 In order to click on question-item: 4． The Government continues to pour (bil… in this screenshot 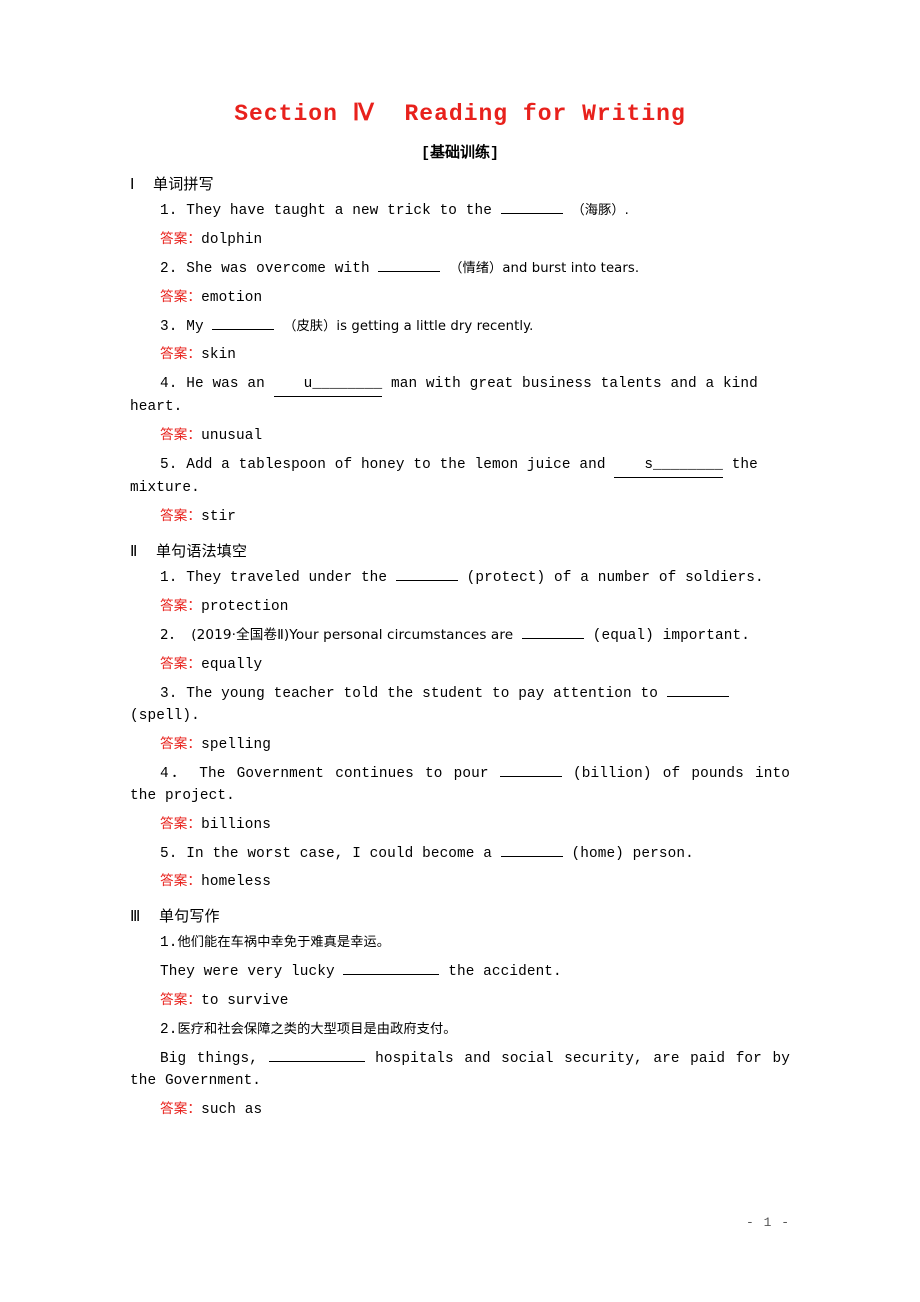, I will do `click(460, 786)`.